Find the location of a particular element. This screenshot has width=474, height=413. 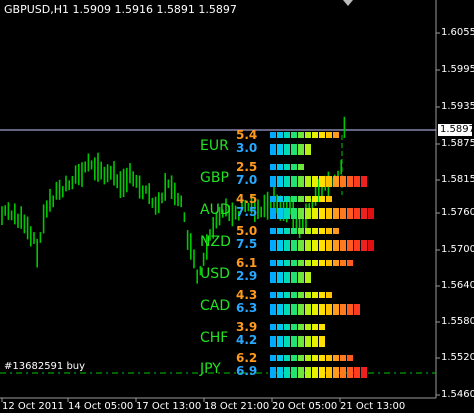

strength-value-secondary: 7.5 is located at coordinates (247, 212).